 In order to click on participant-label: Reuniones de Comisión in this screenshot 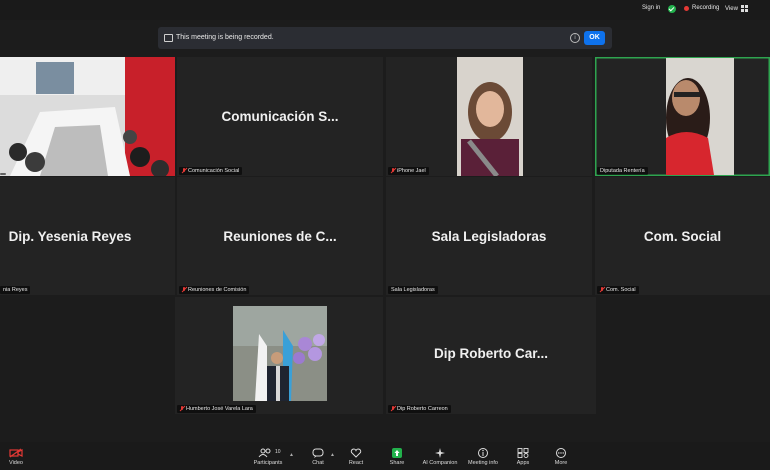, I will do `click(214, 290)`.